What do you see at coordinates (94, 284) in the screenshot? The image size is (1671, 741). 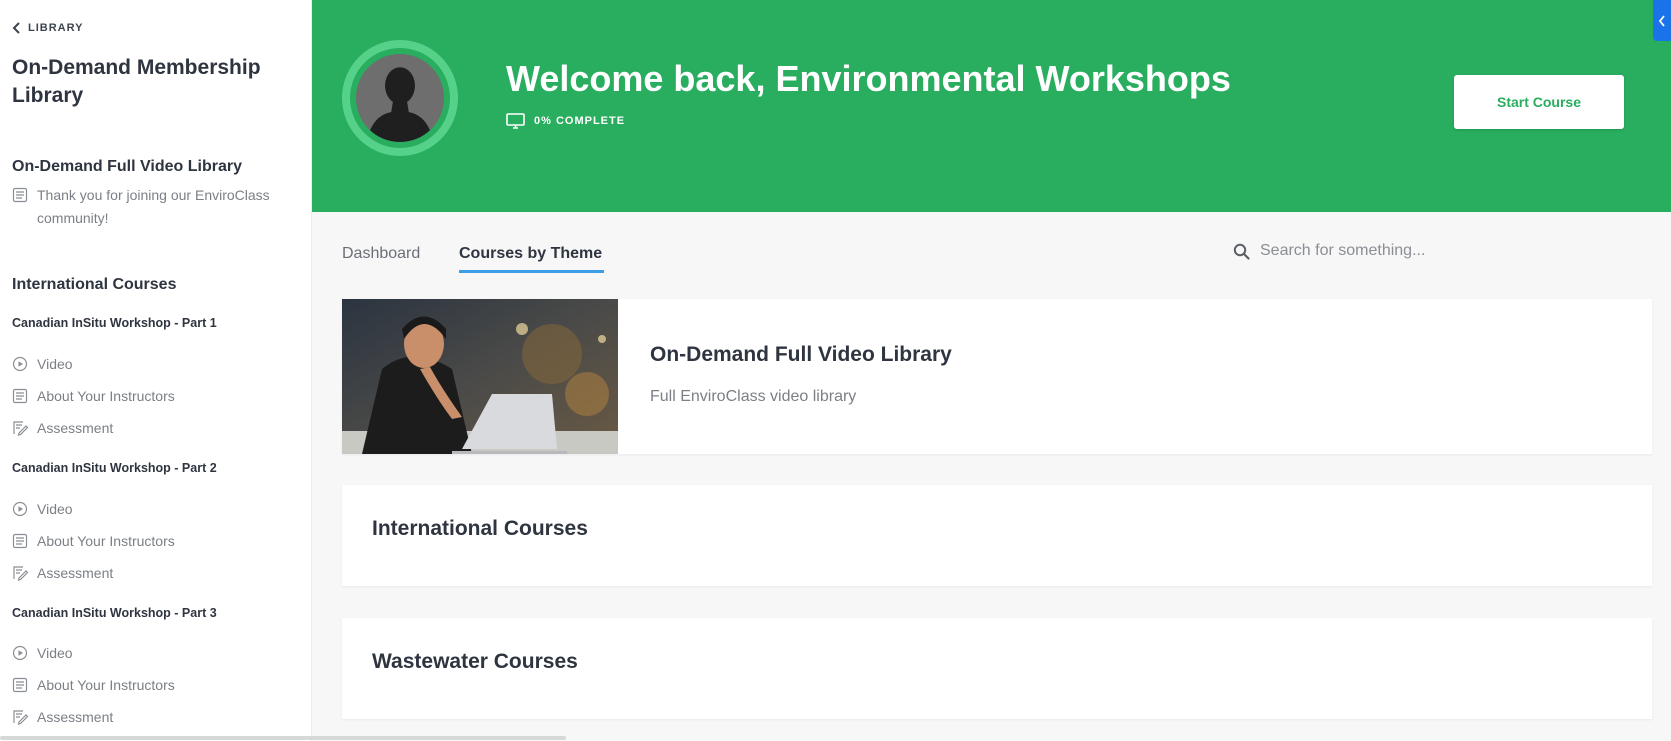 I see `sidebar-section-title: International Courses` at bounding box center [94, 284].